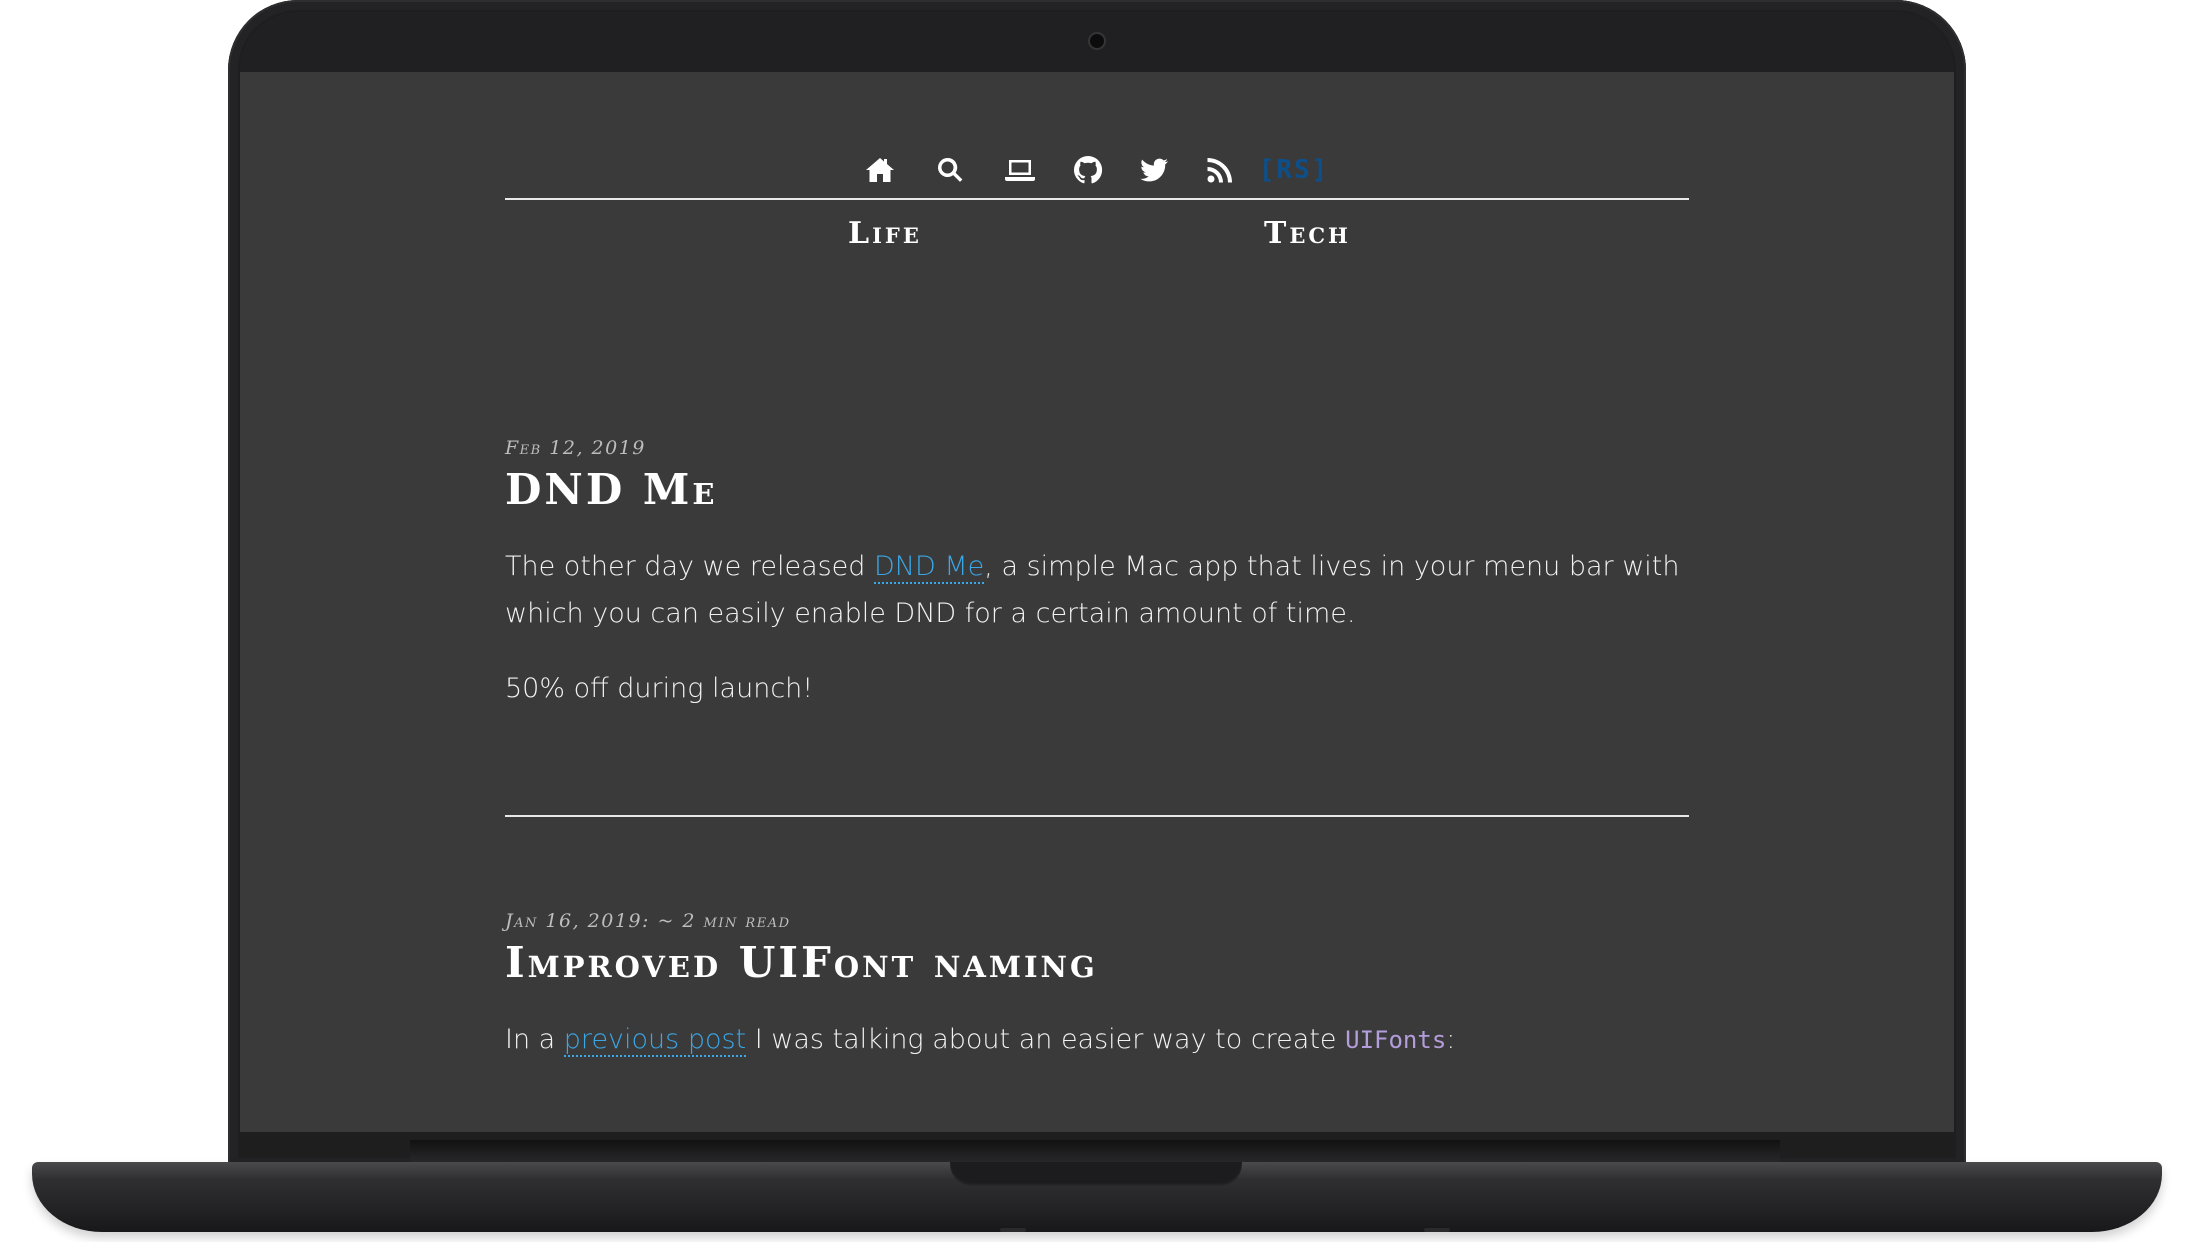 Image resolution: width=2190 pixels, height=1242 pixels. I want to click on category-tech-link: Tech, so click(1307, 233).